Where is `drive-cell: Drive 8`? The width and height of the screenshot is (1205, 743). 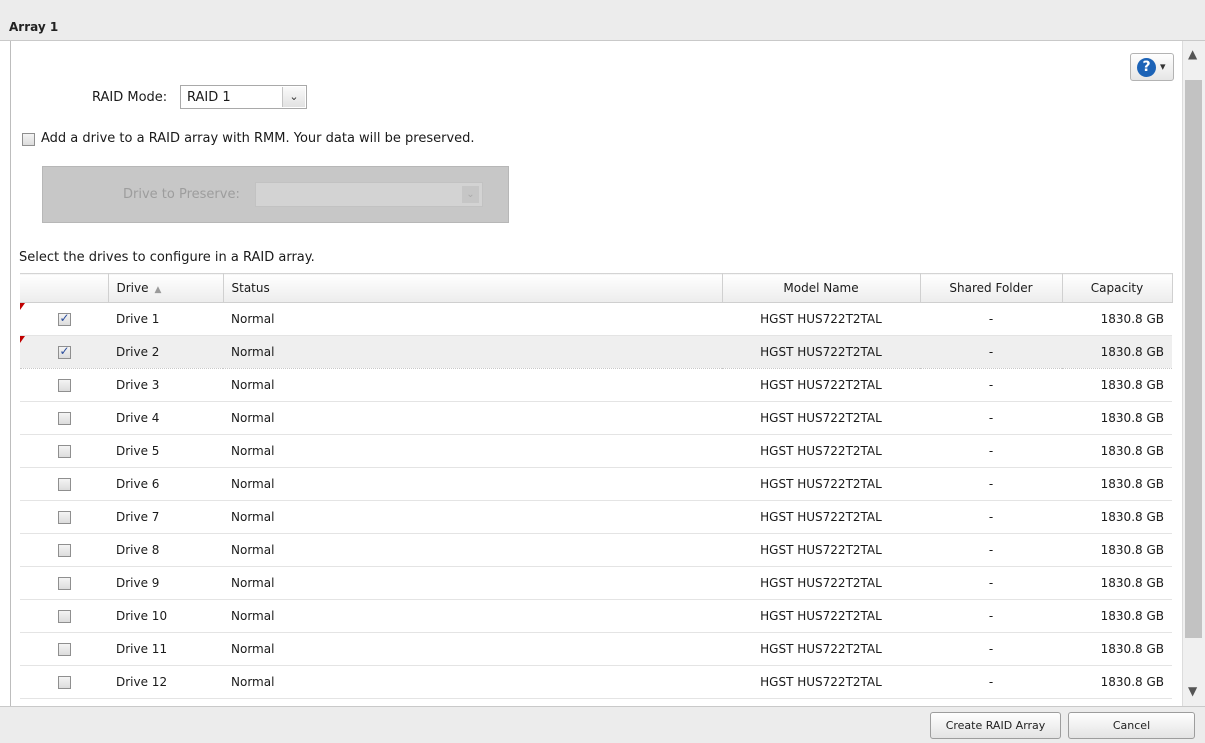
drive-cell: Drive 8 is located at coordinates (165, 550).